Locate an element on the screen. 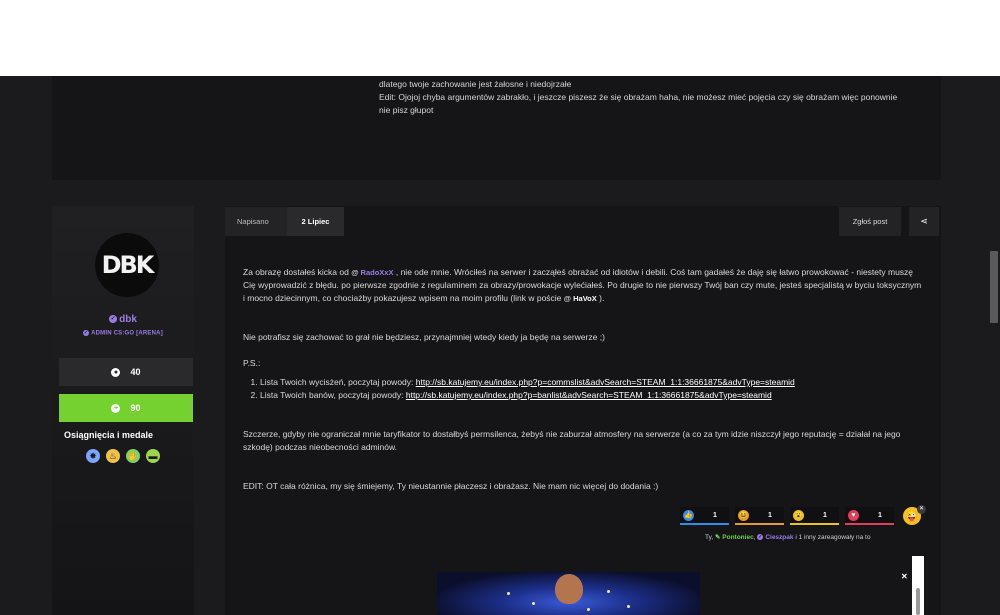 This screenshot has width=1000, height=615. medals-row: ✸ ♨ ✋ ▬ is located at coordinates (123, 456).